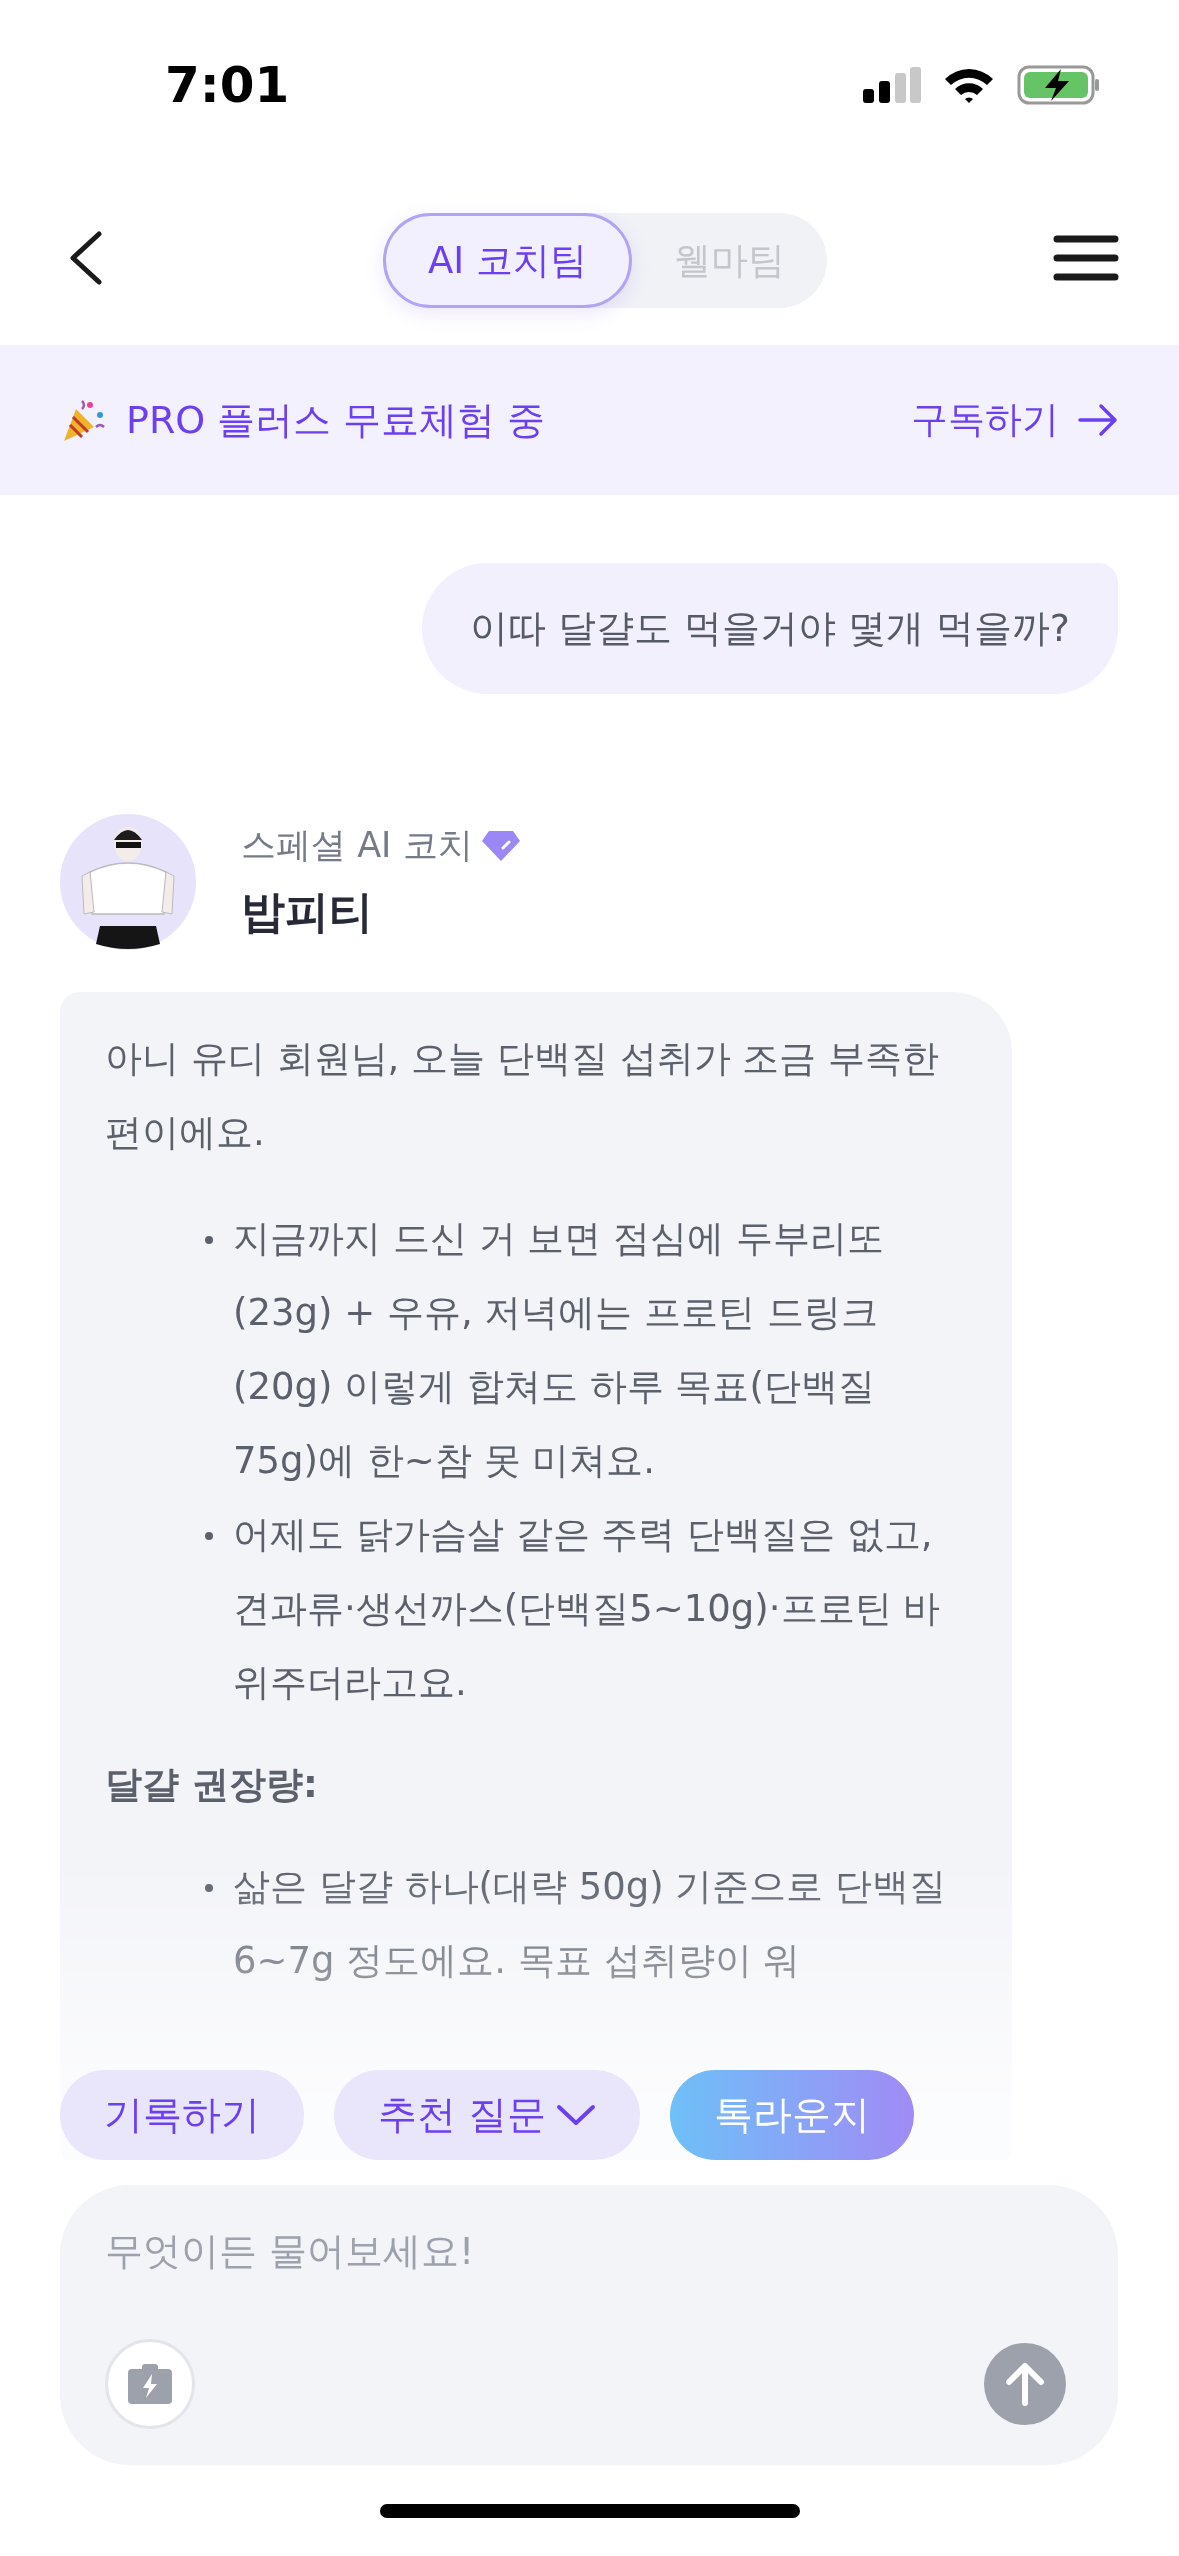 The image size is (1179, 2556). I want to click on message-input: 무엇이든 물어보세요!, so click(555, 2251).